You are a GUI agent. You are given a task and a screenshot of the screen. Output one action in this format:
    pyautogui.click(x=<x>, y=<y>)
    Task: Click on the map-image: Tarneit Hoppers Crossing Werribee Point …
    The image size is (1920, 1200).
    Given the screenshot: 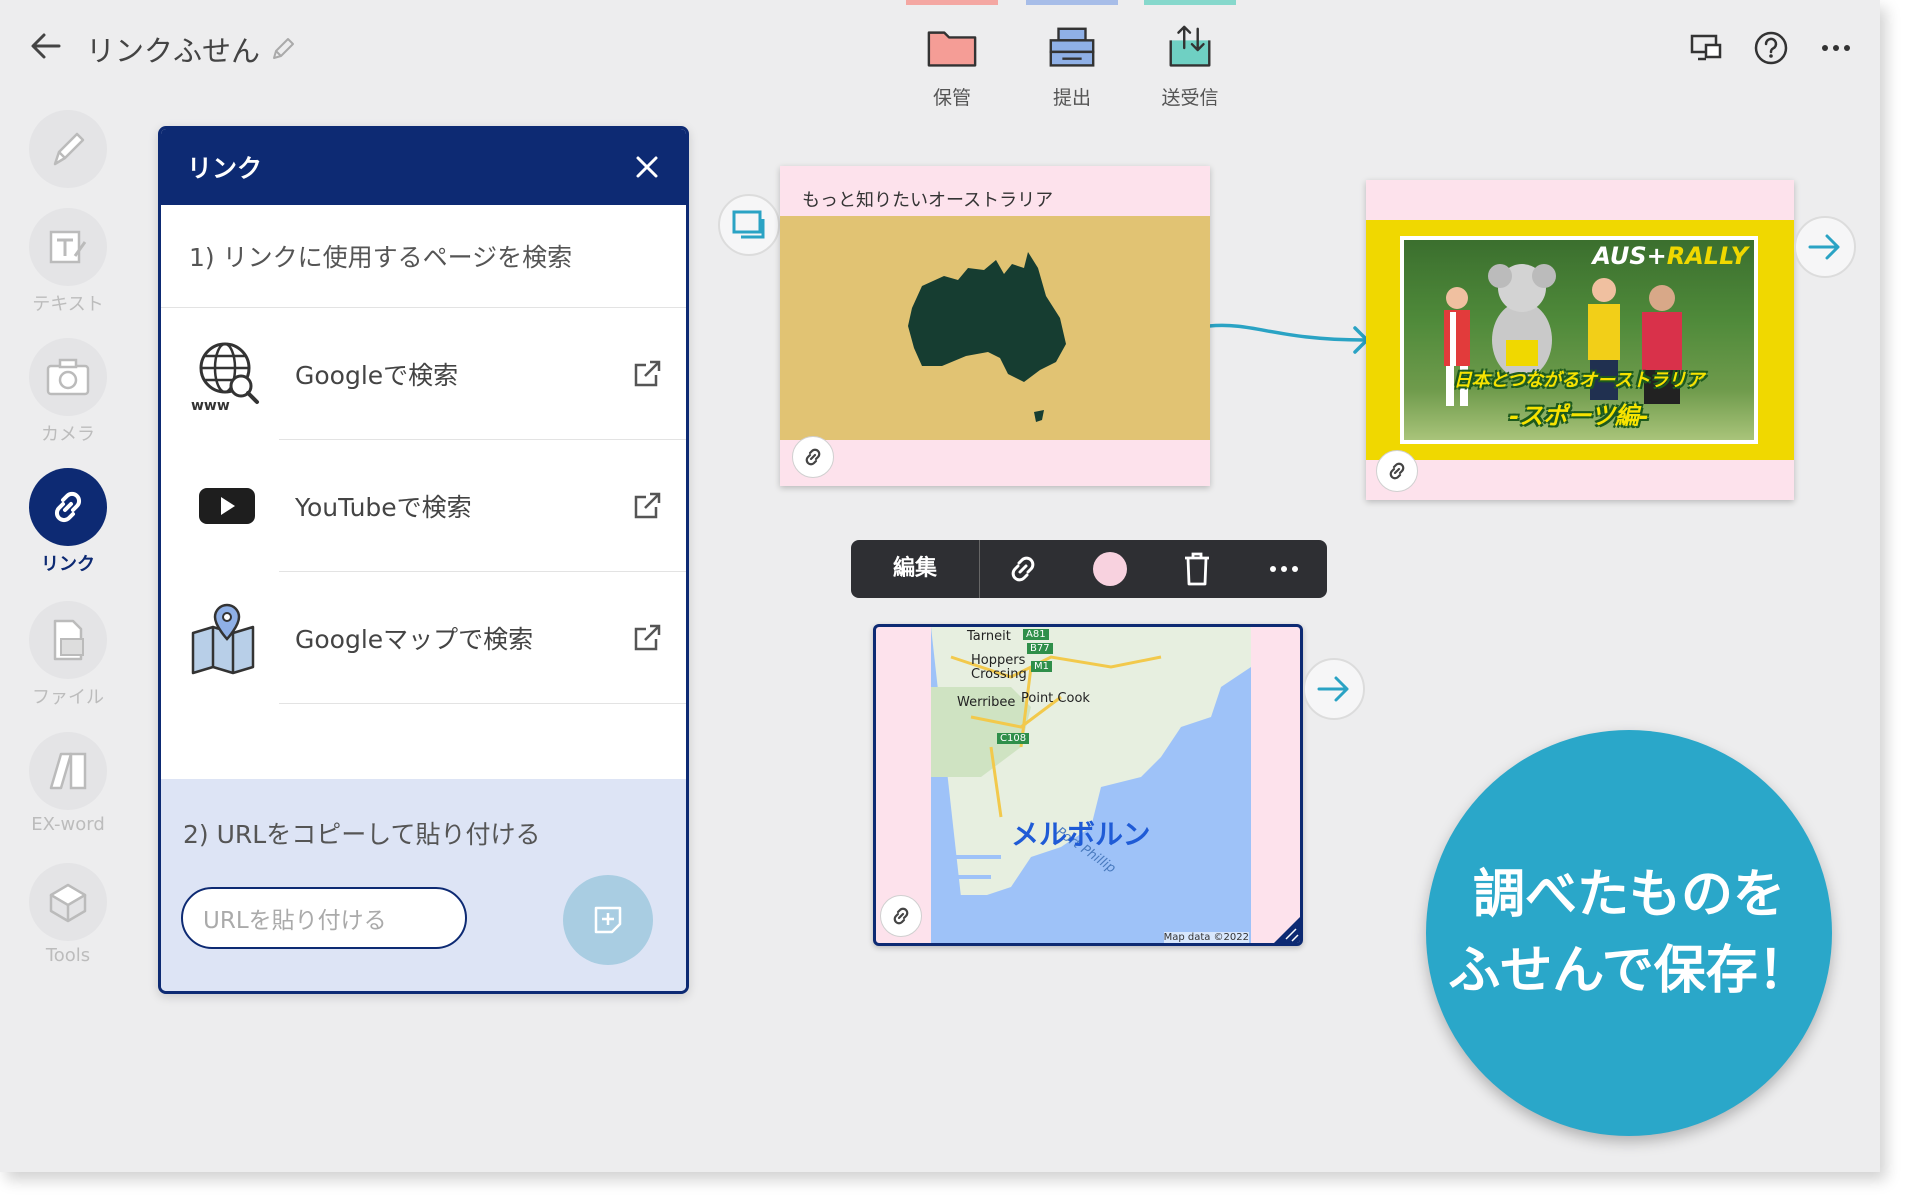 What is the action you would take?
    pyautogui.click(x=1091, y=785)
    